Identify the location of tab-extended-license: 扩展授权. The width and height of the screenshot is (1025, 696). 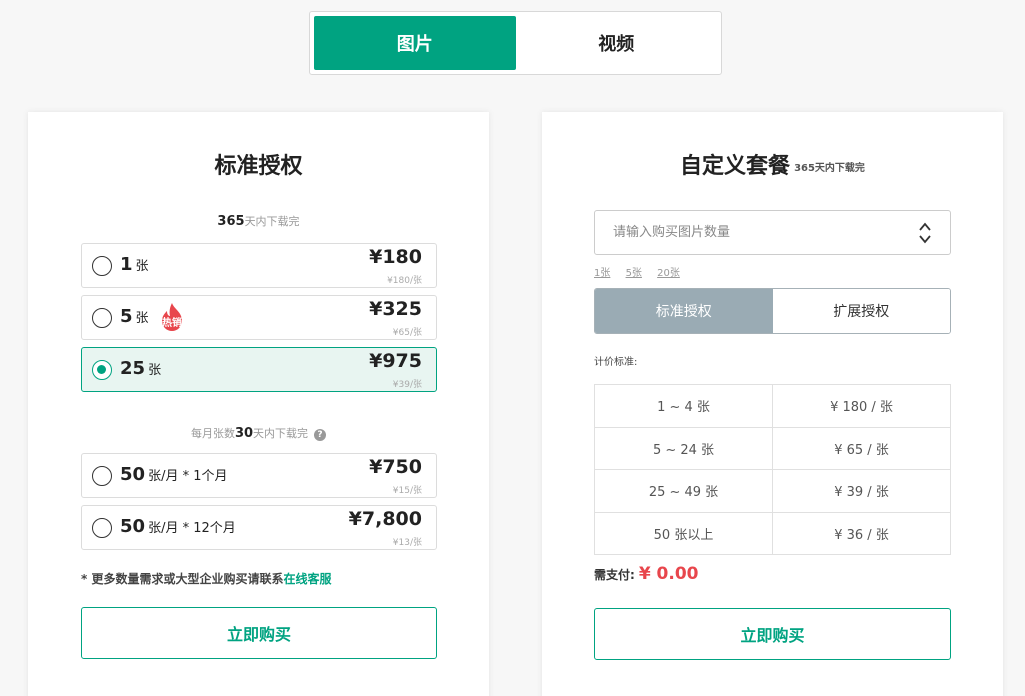
(861, 311).